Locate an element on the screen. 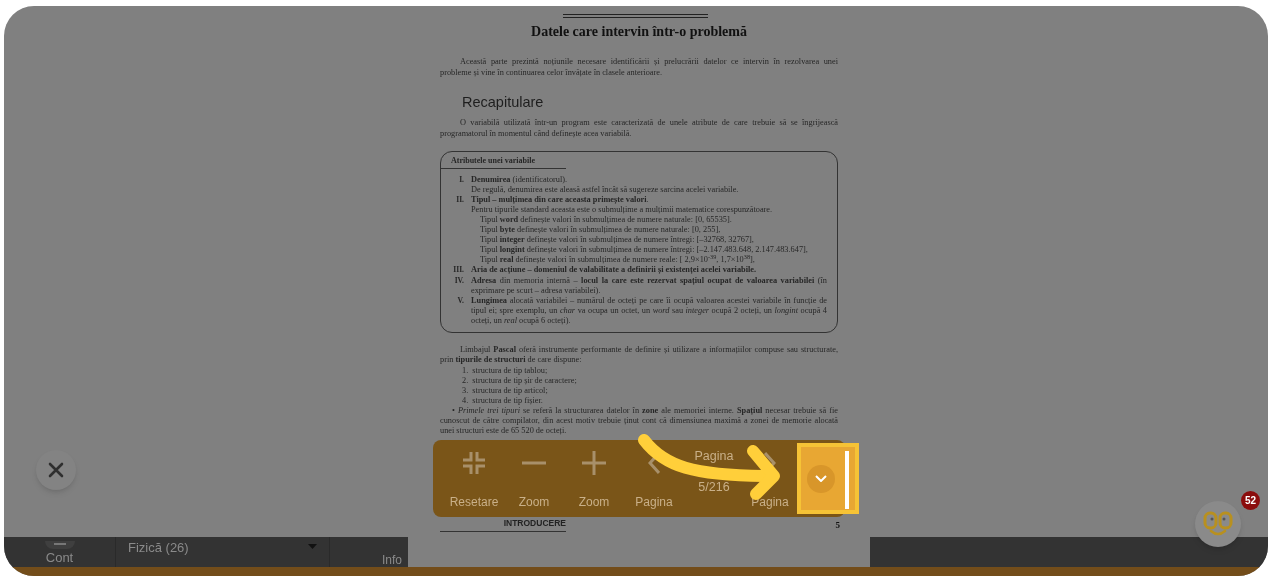 This screenshot has height=576, width=1272. attribute-text: Adresa din memoria internă – locul la care este rezervat spațiul ocupat de valoarea variabilei (în exprimare pe scurt – adresa variabilei). is located at coordinates (649, 285).